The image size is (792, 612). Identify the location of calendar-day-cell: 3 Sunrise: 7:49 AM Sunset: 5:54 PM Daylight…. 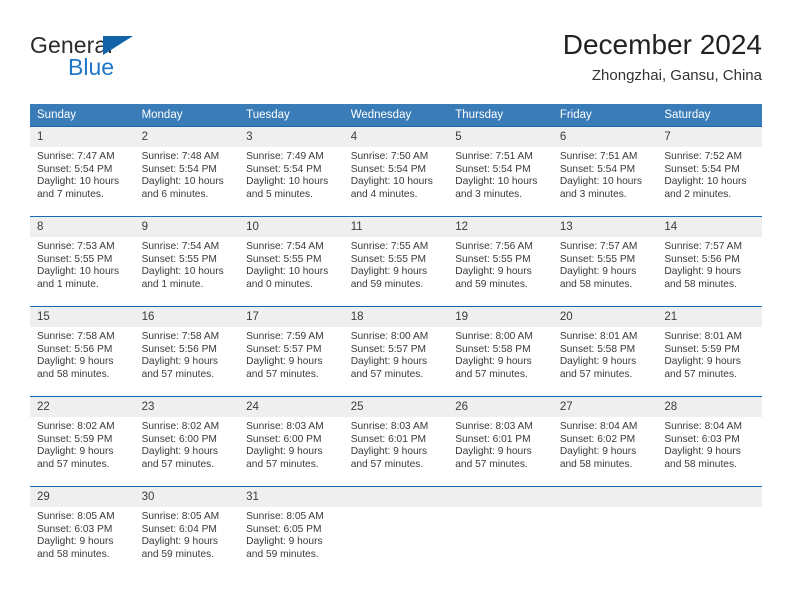
(291, 171).